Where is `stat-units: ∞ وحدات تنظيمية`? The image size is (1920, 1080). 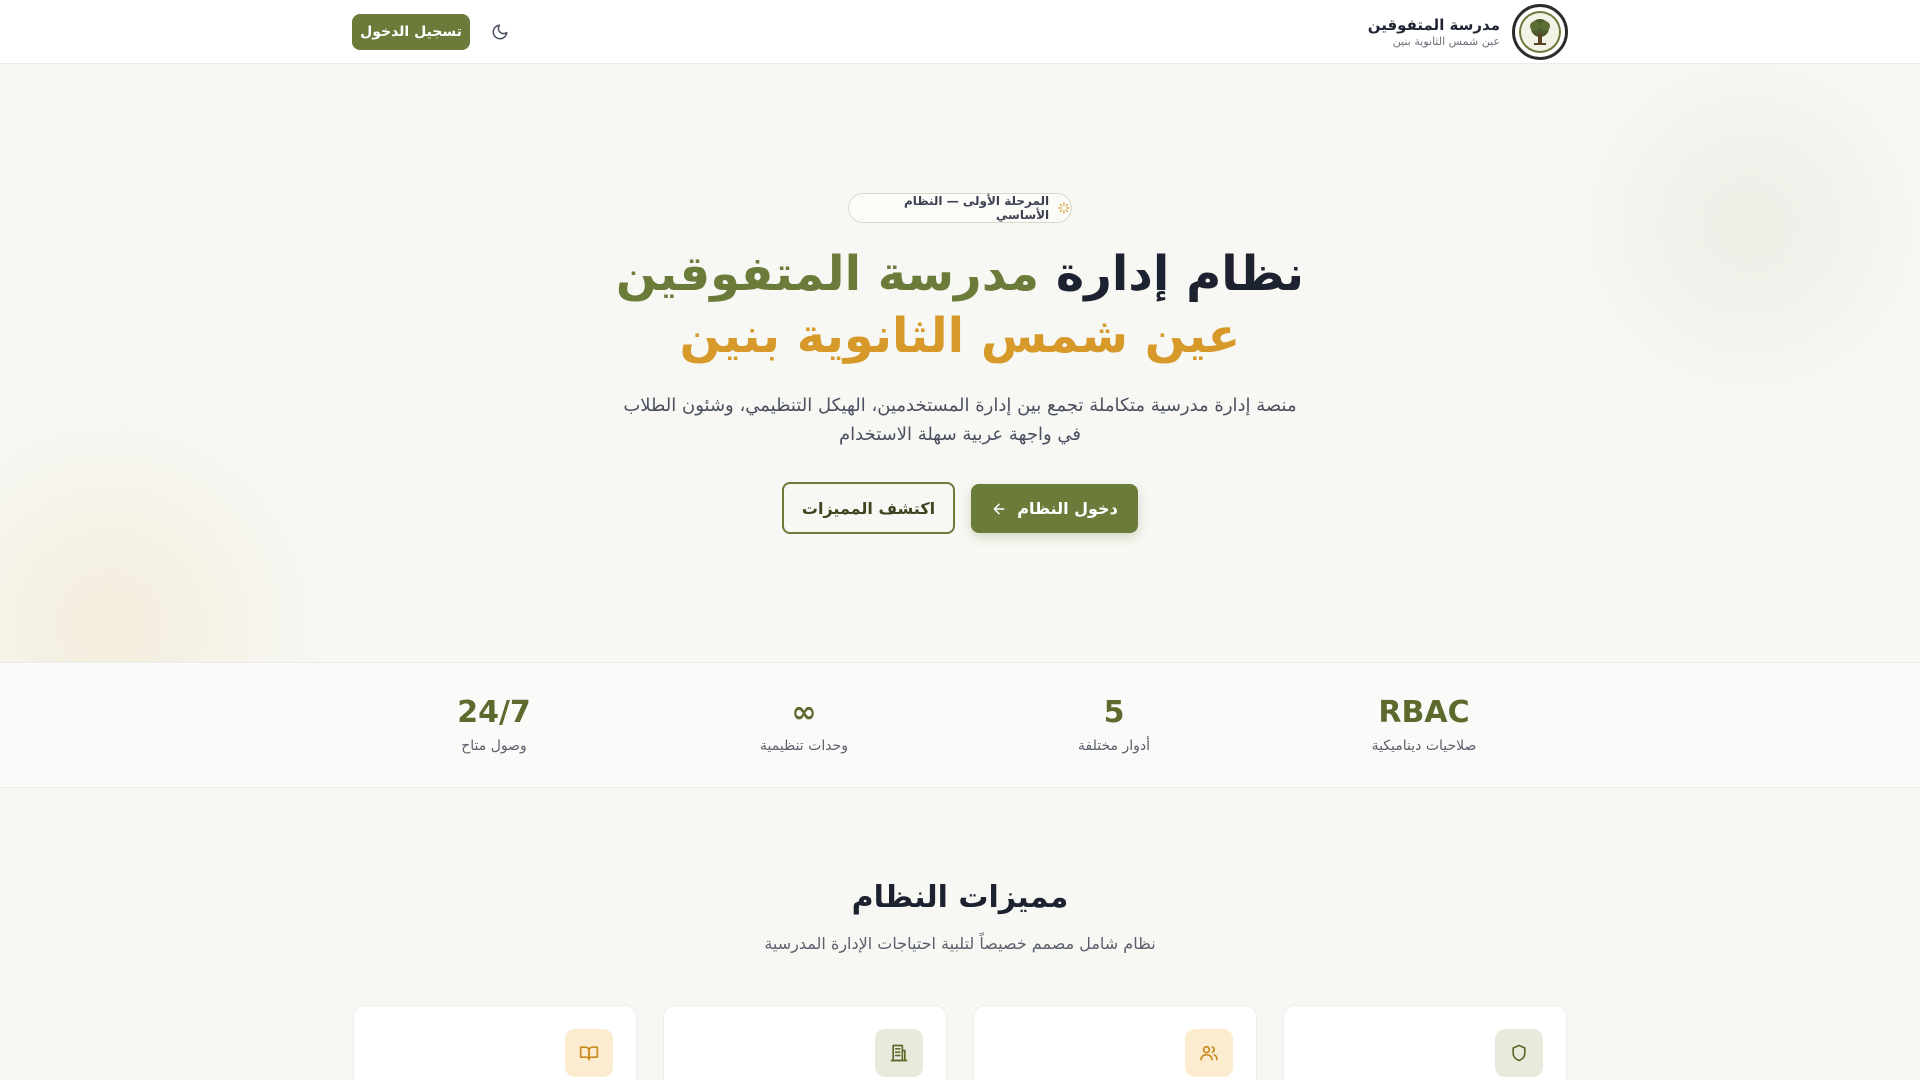 stat-units: ∞ وحدات تنظيمية is located at coordinates (804, 725).